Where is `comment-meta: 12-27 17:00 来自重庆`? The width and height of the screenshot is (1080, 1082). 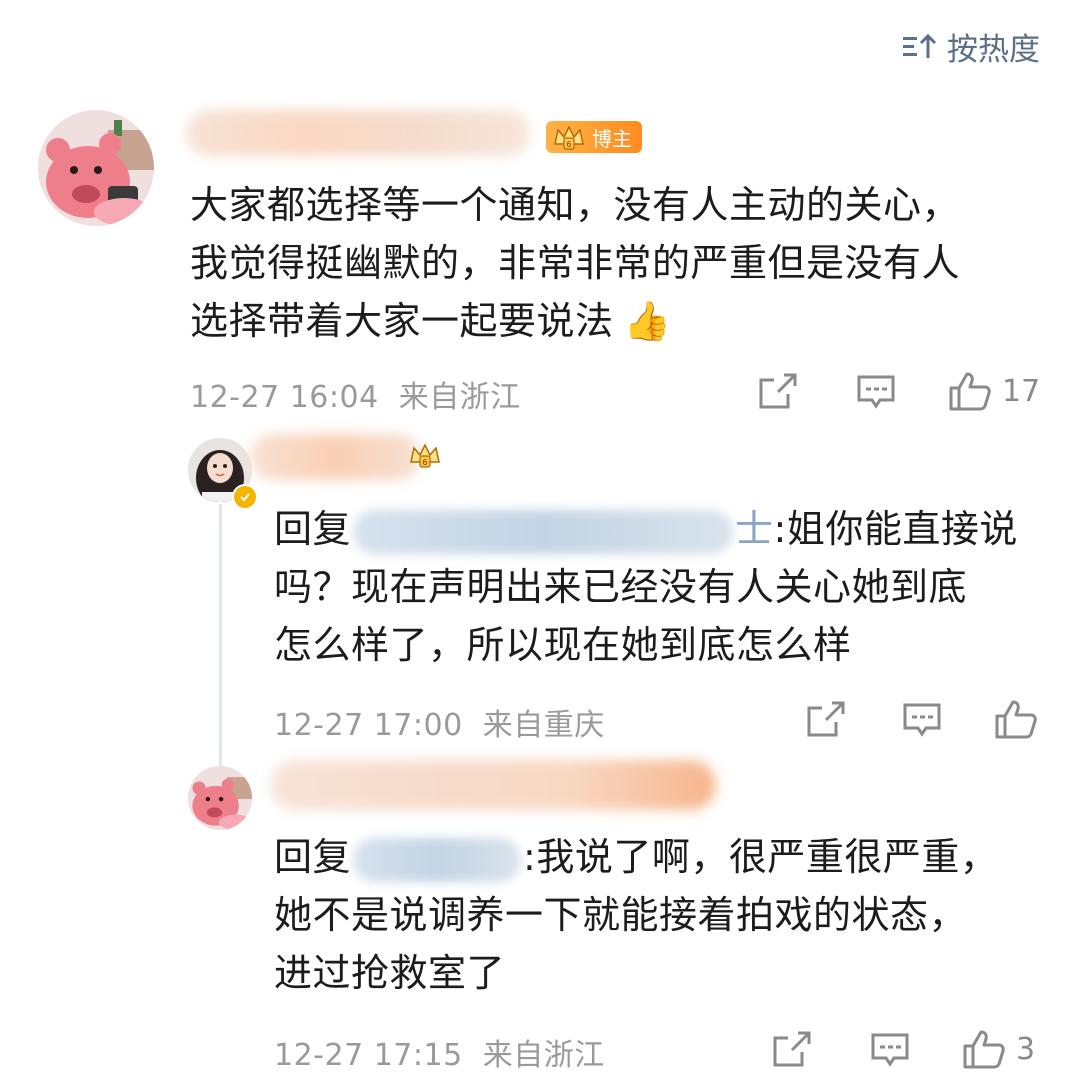 comment-meta: 12-27 17:00 来自重庆 is located at coordinates (439, 722).